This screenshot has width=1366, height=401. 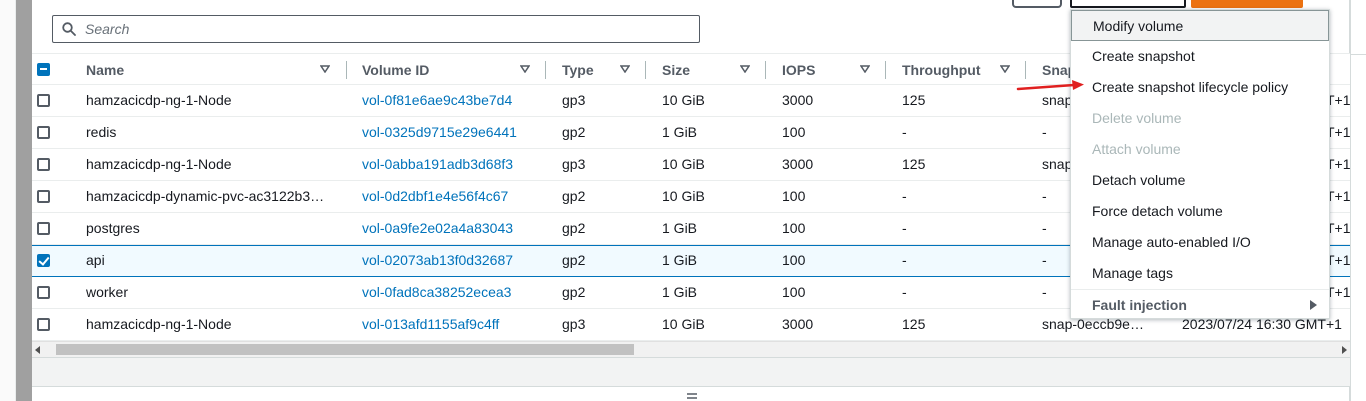 I want to click on right-gutter, so click(x=1358, y=200).